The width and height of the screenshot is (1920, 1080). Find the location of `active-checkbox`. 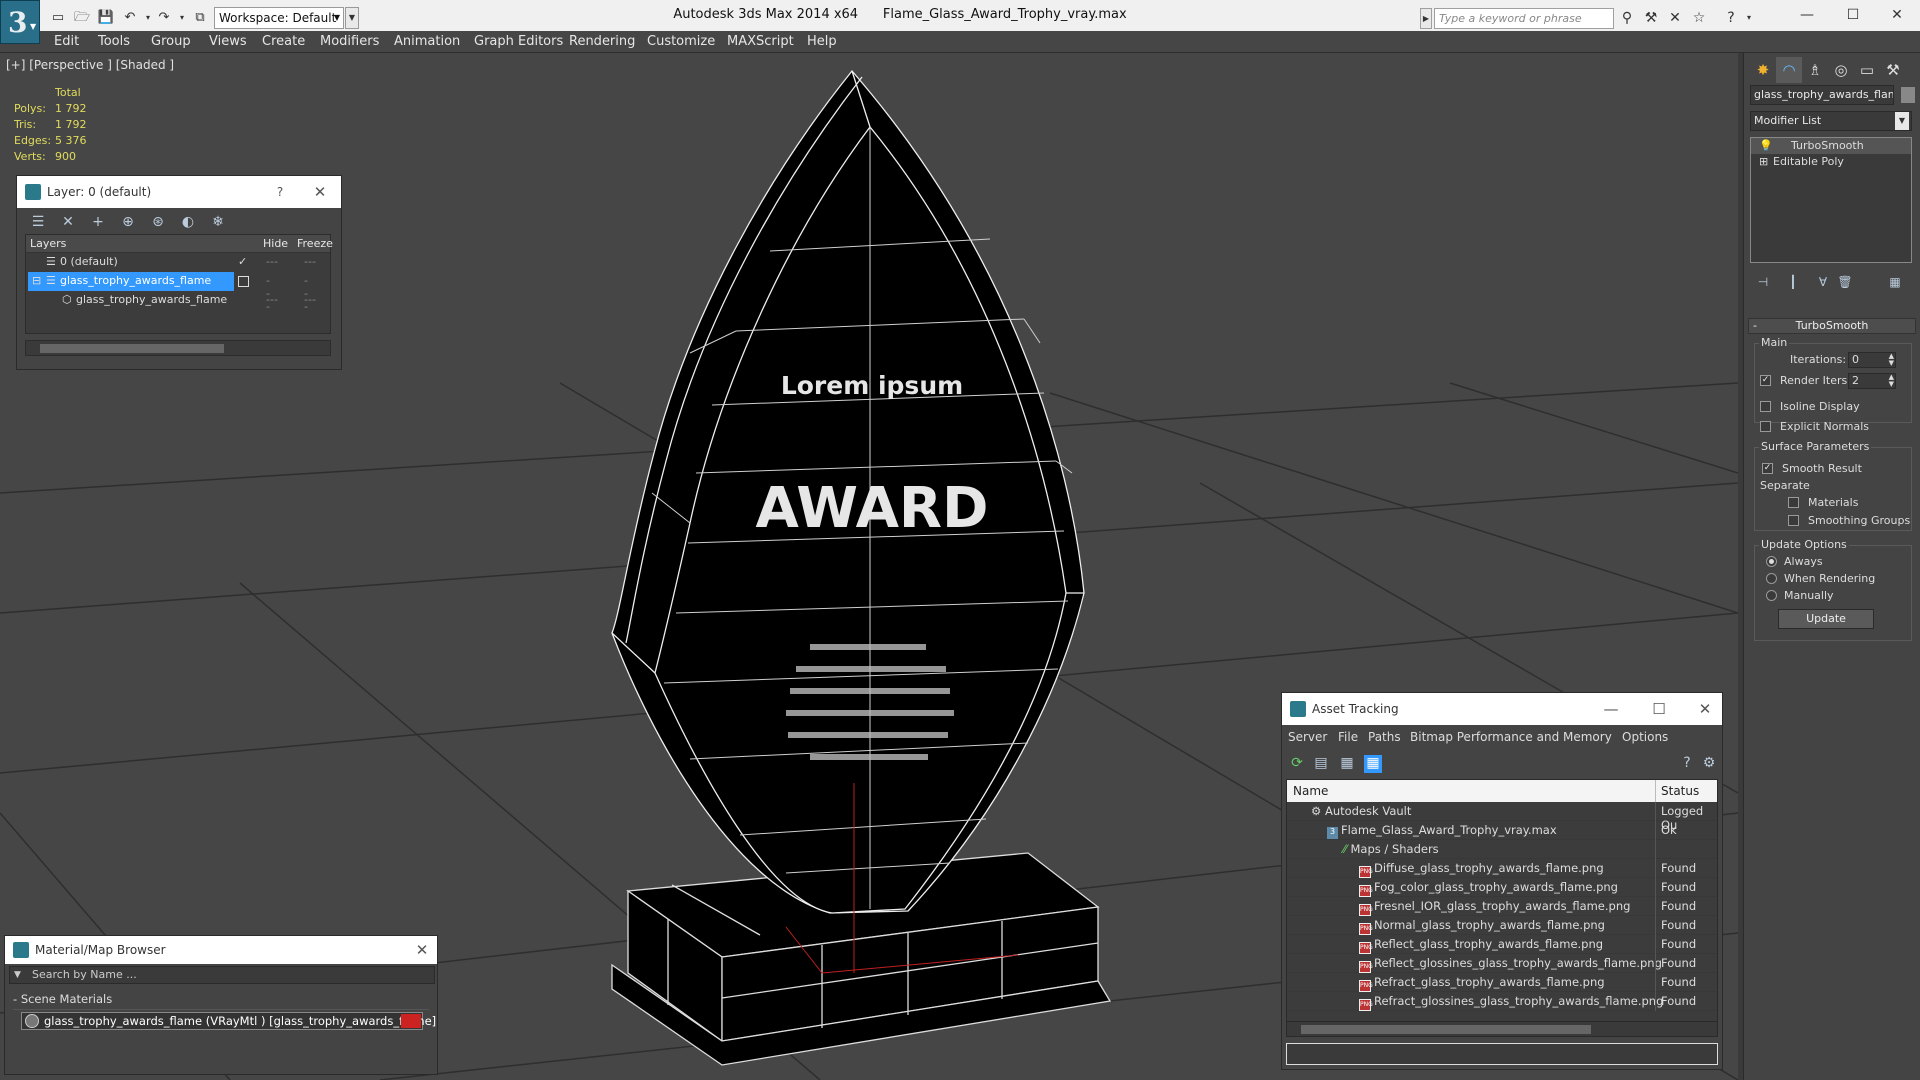

active-checkbox is located at coordinates (243, 281).